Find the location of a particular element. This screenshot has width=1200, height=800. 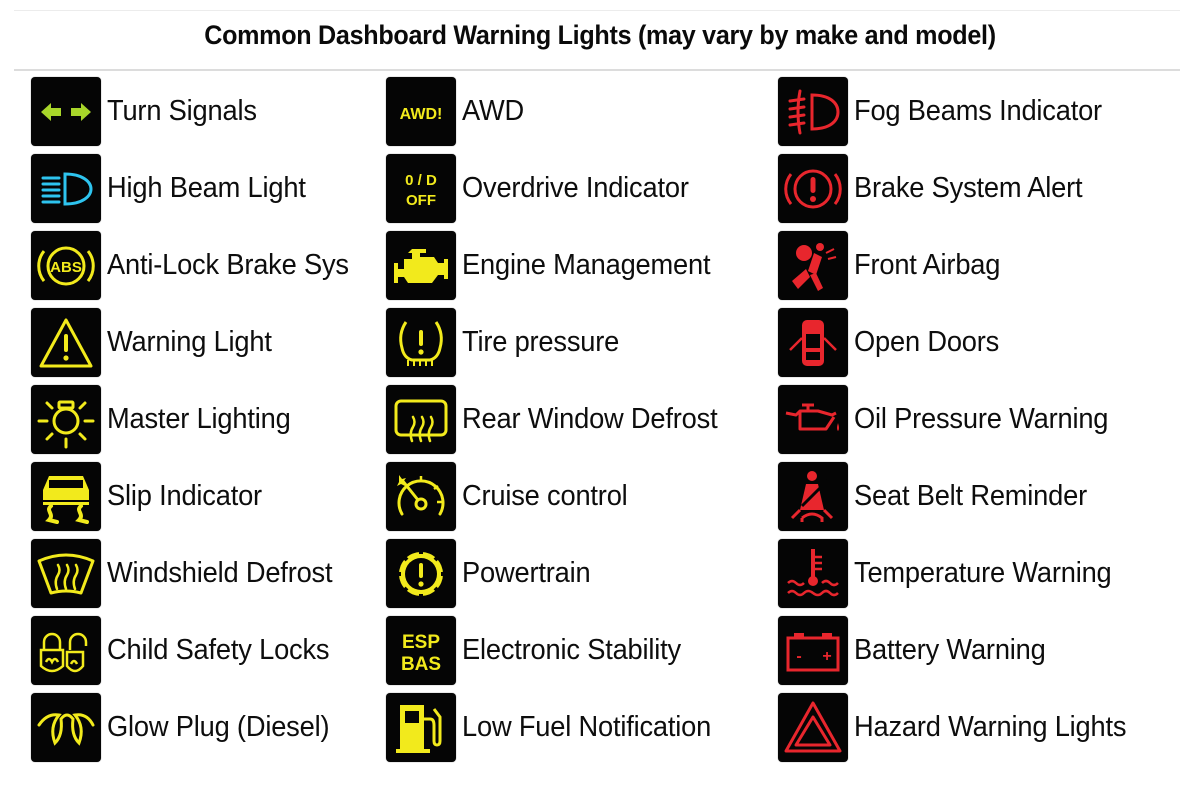

top-rule is located at coordinates (597, 10).